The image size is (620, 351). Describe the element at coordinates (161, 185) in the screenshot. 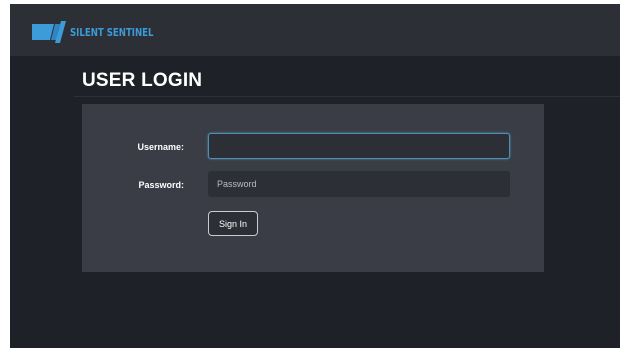

I see `password-label: Password:` at that location.